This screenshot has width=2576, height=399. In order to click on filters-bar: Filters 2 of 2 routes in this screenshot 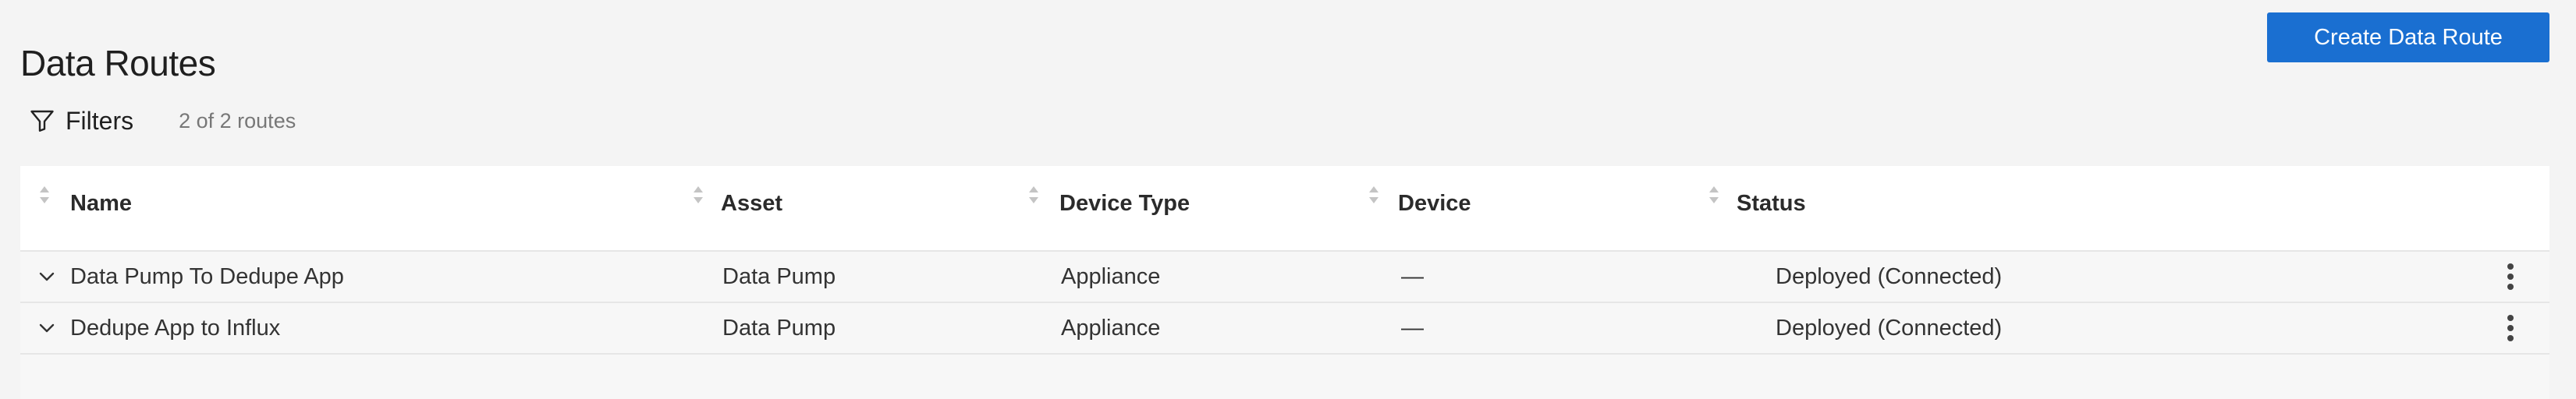, I will do `click(161, 120)`.